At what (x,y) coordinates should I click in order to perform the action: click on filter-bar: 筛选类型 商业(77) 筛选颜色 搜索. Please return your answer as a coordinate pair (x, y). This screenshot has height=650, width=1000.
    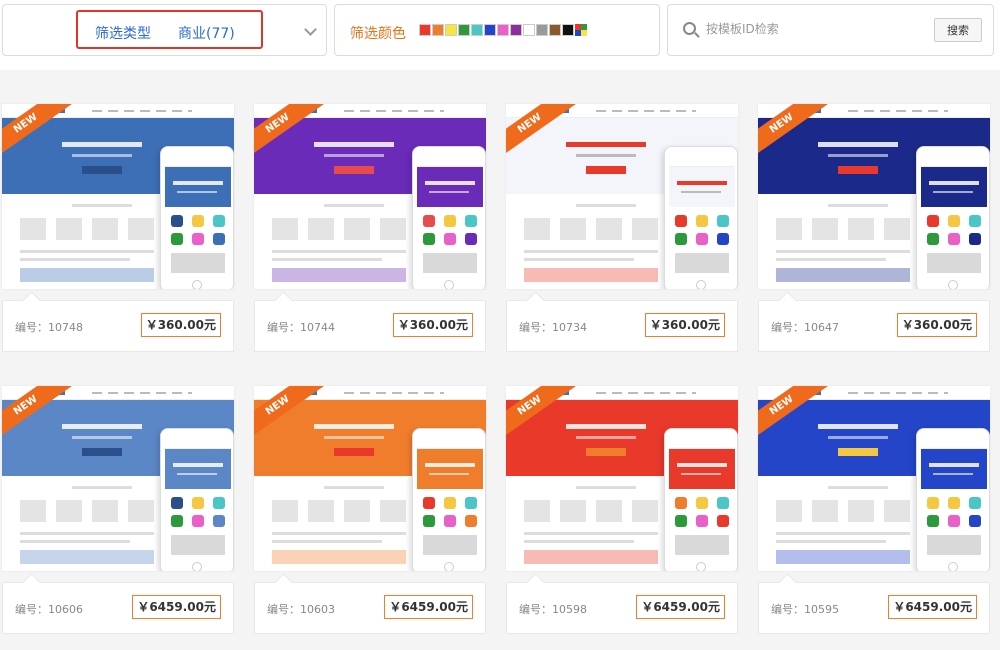
    Looking at the image, I should click on (500, 35).